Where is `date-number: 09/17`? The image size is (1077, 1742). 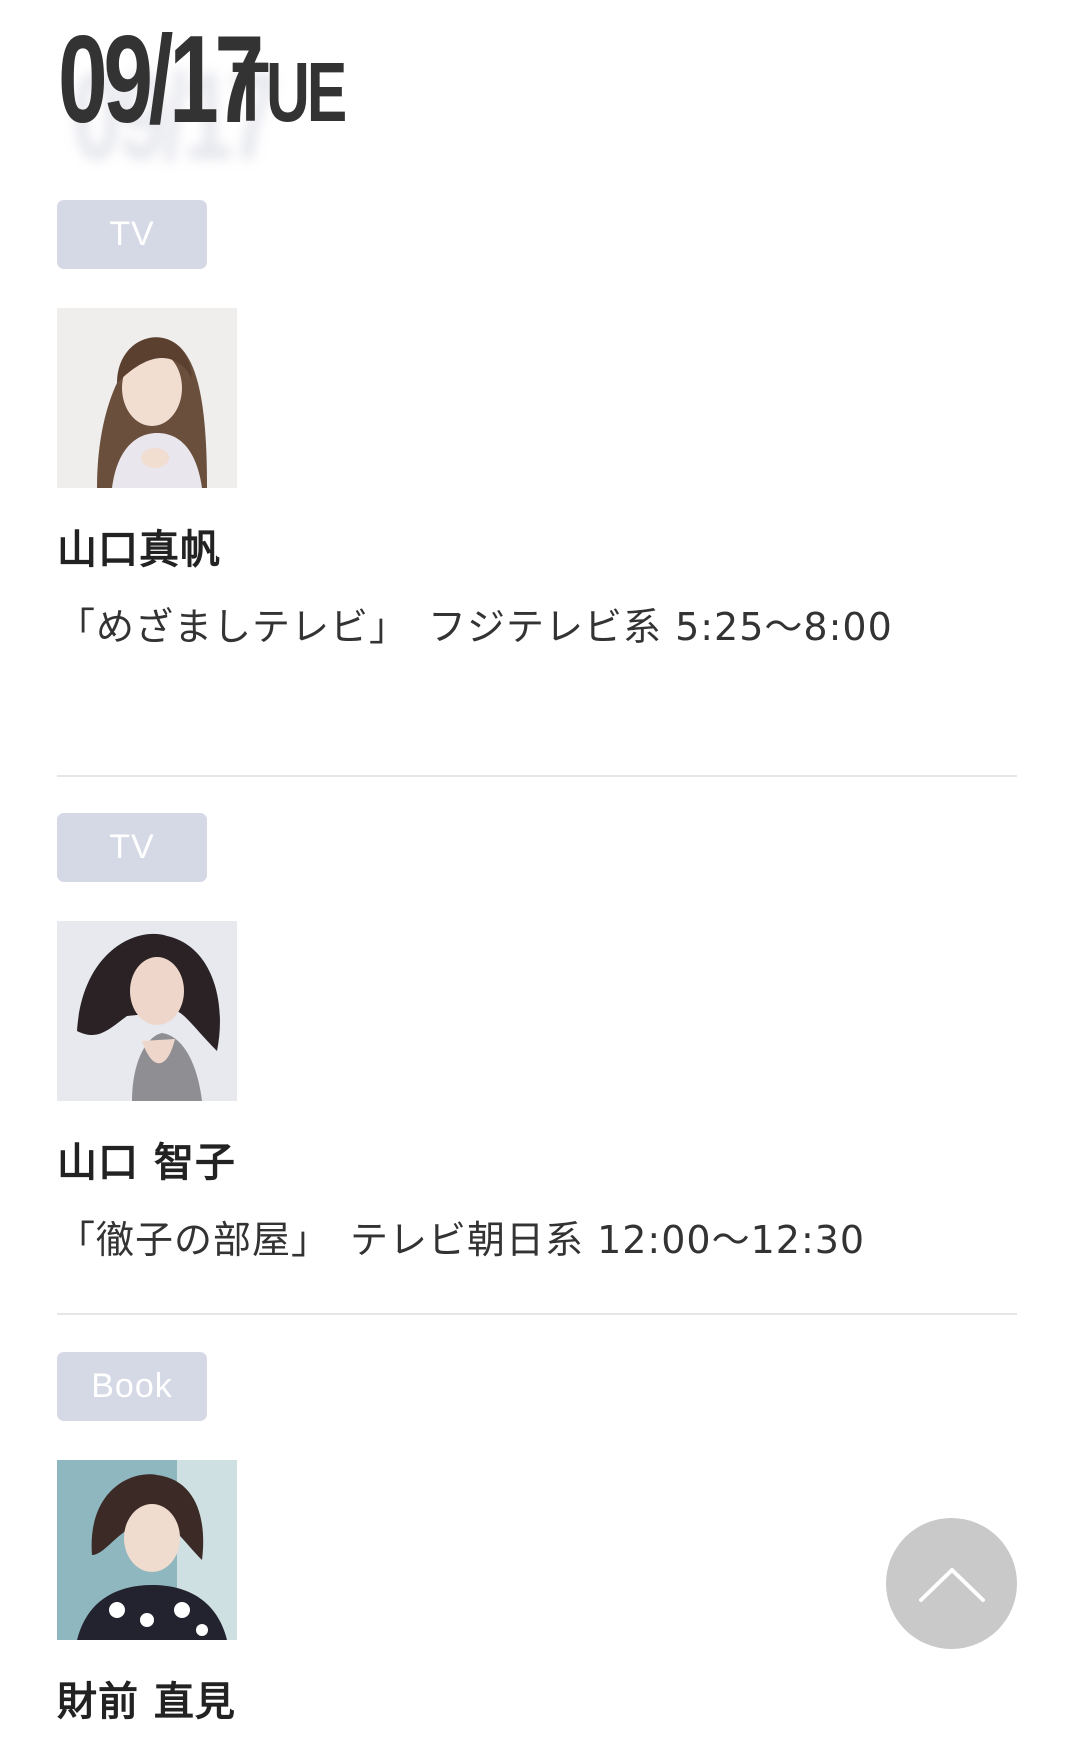
date-number: 09/17 is located at coordinates (161, 80).